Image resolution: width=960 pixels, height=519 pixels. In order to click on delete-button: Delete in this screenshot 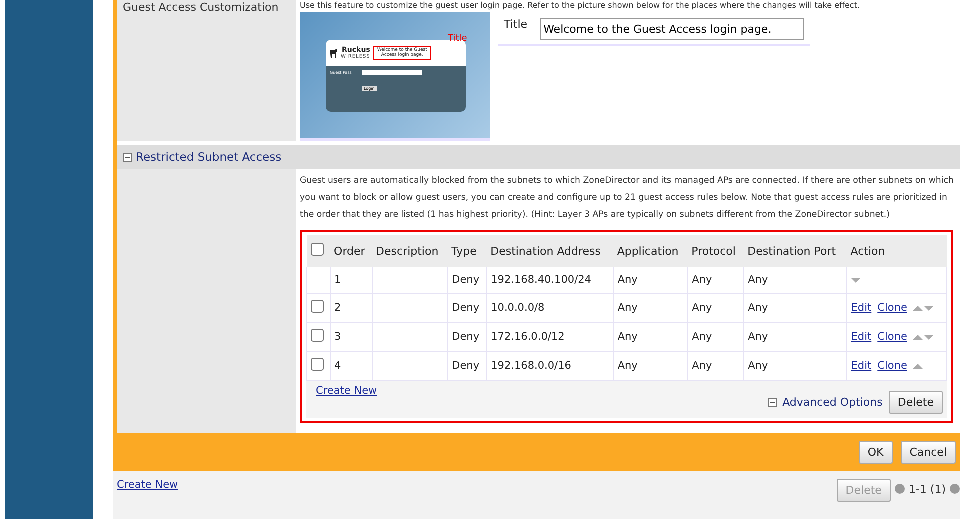, I will do `click(915, 402)`.